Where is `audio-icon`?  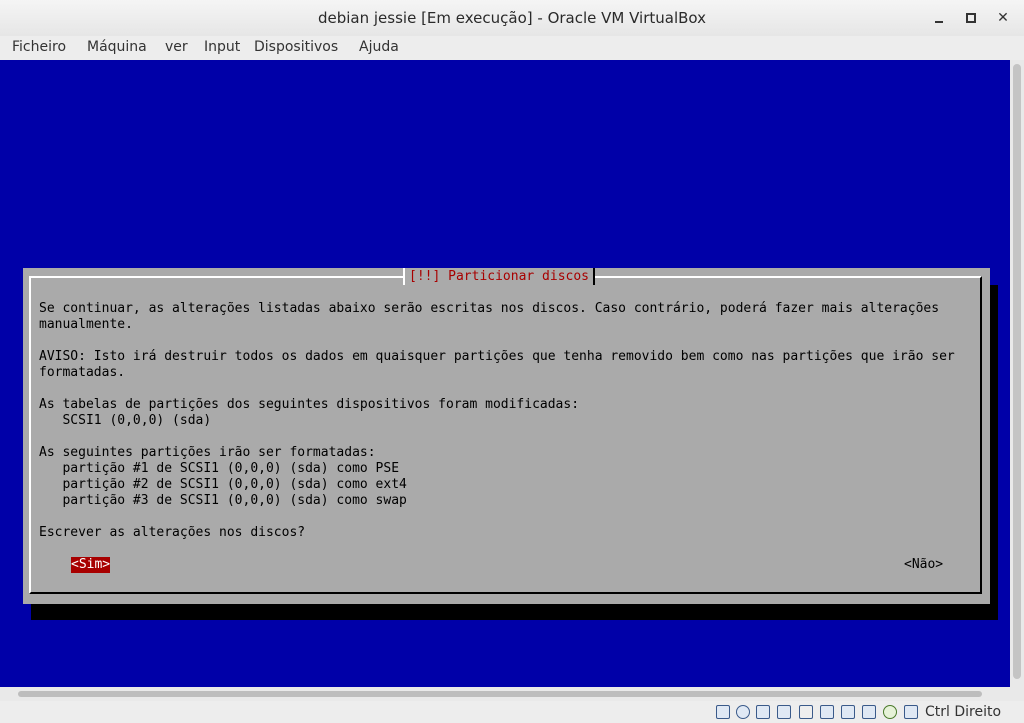
audio-icon is located at coordinates (763, 712).